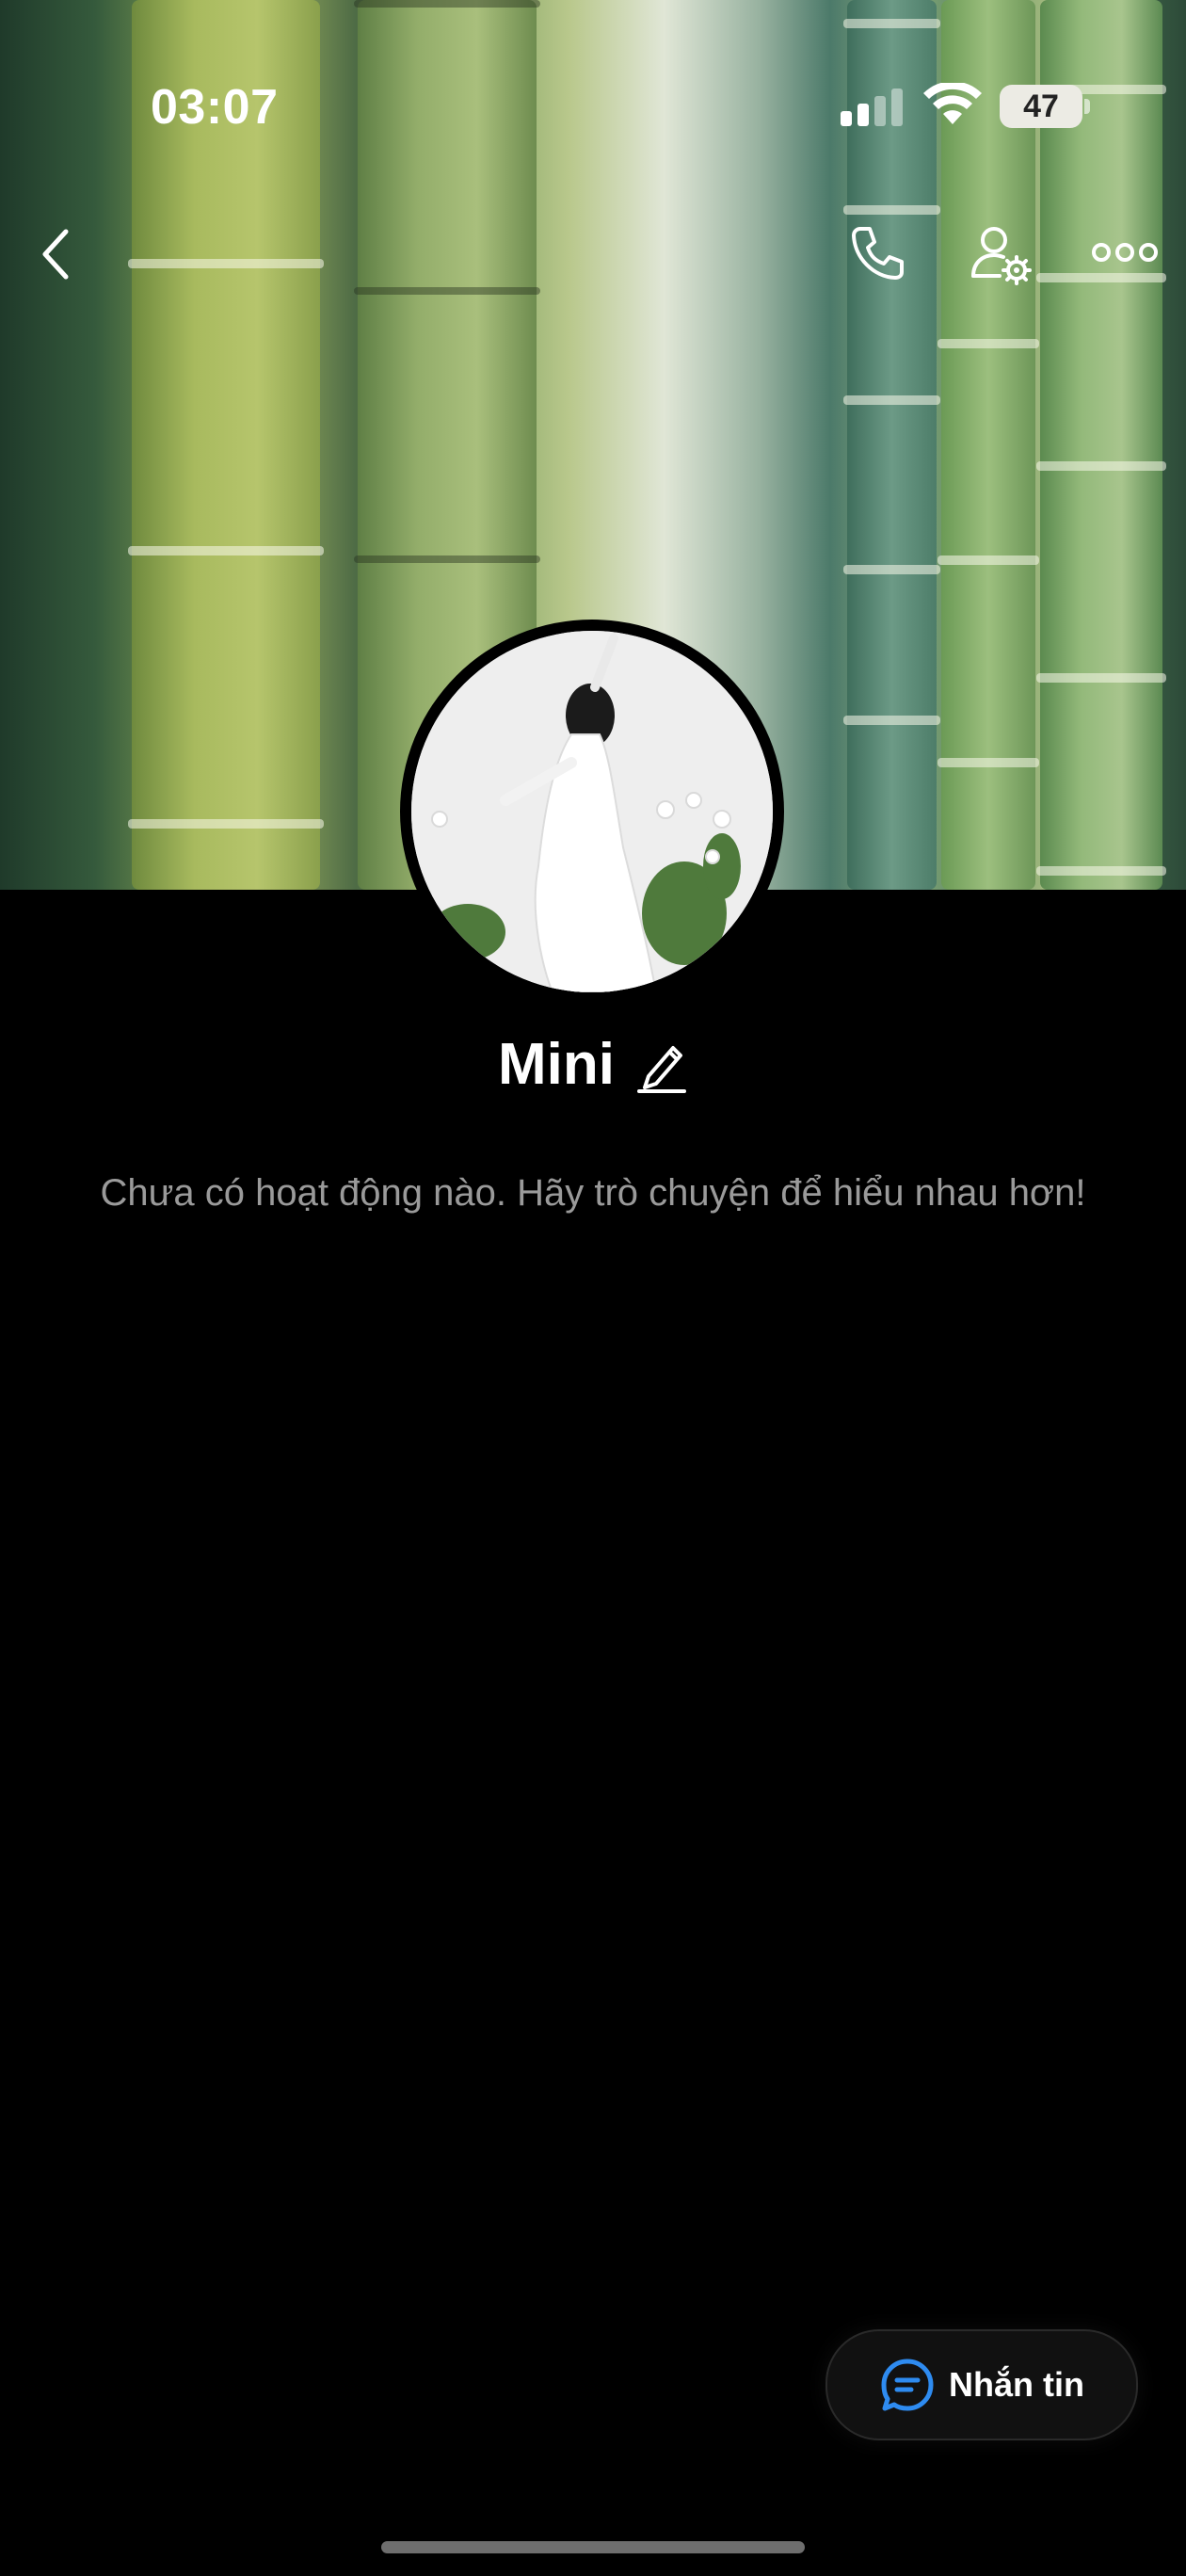  Describe the element at coordinates (215, 107) in the screenshot. I see `status-time: 03:07` at that location.